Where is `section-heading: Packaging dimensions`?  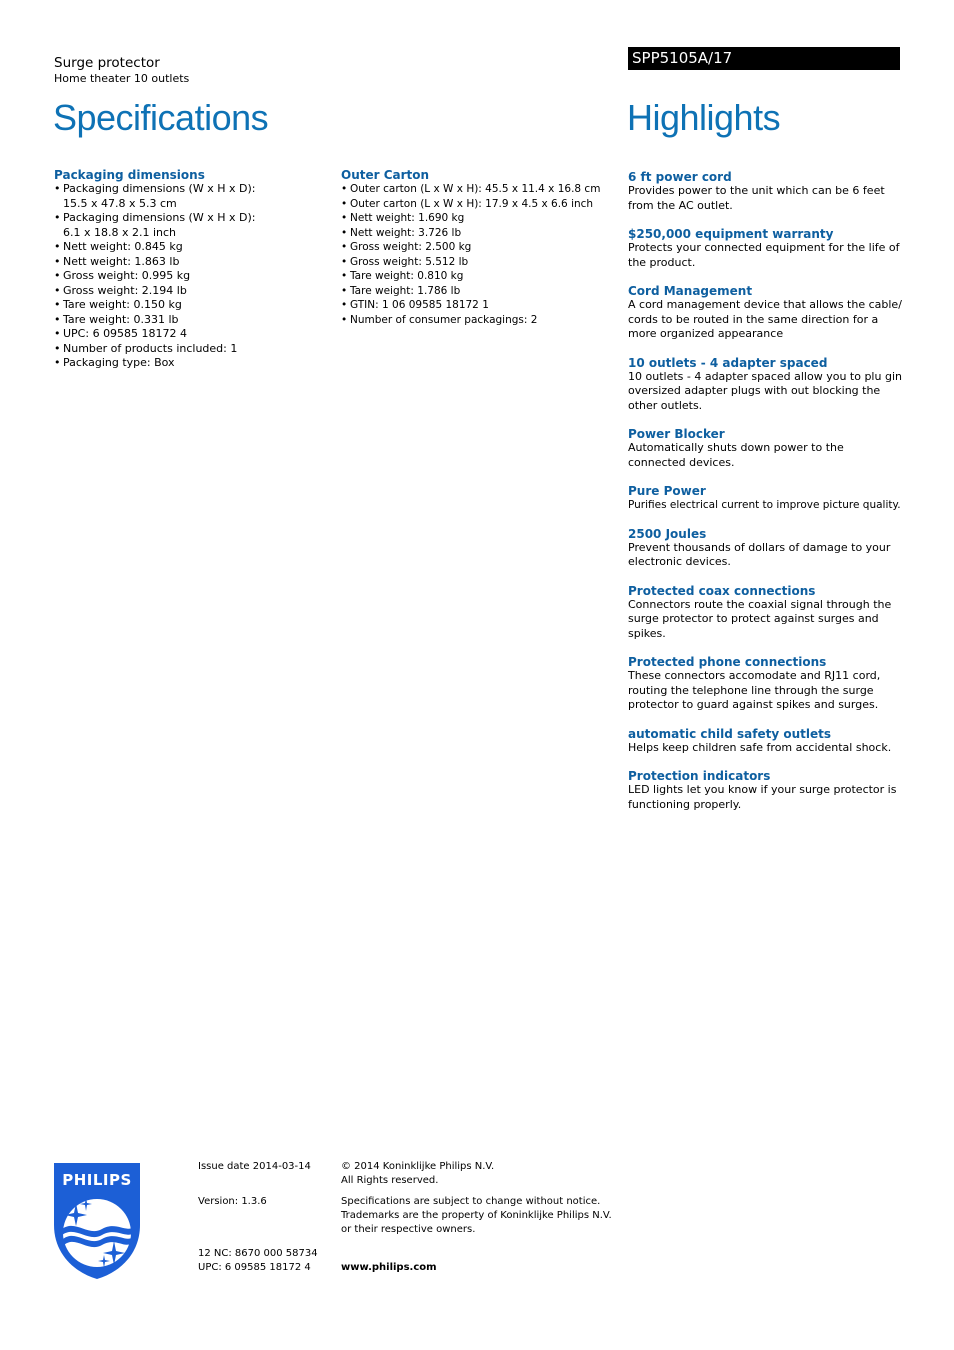
section-heading: Packaging dimensions is located at coordinates (129, 175).